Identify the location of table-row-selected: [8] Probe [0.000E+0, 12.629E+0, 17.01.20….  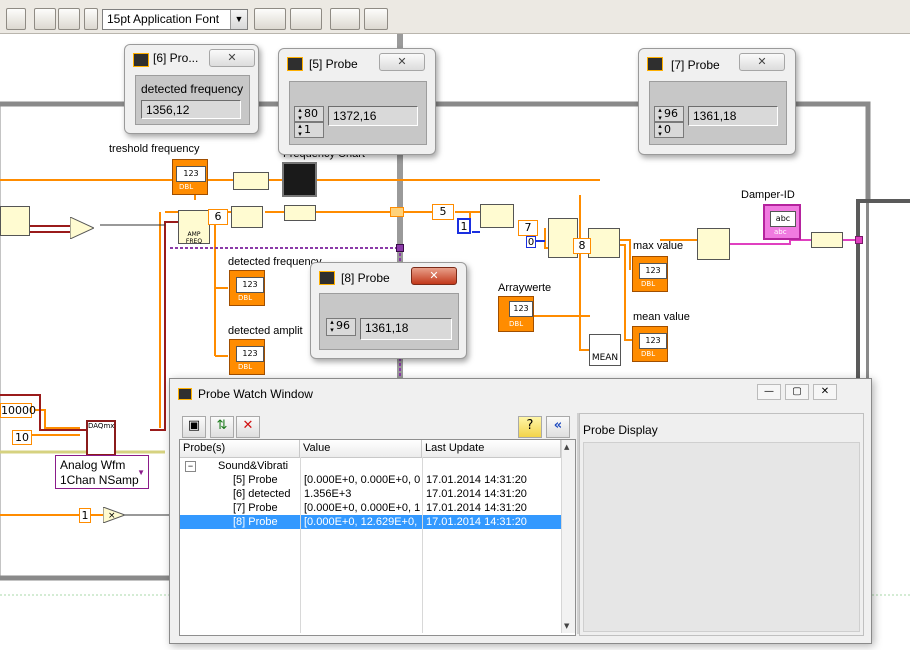
(370, 522).